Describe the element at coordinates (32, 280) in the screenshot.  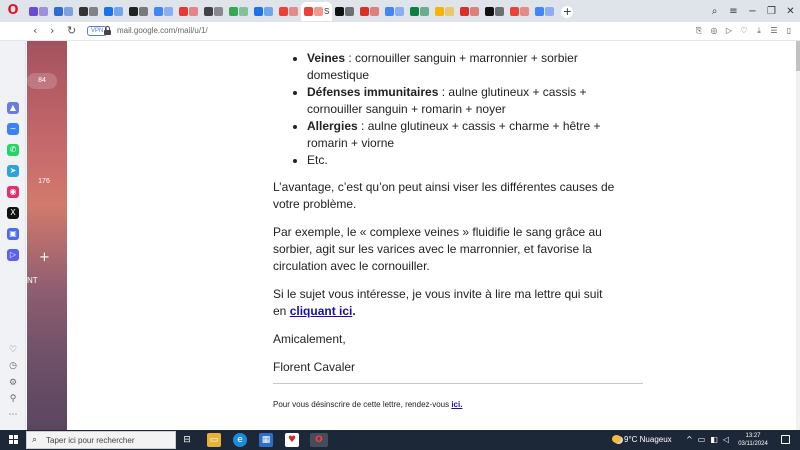
I see `nav-label-partial: NT` at that location.